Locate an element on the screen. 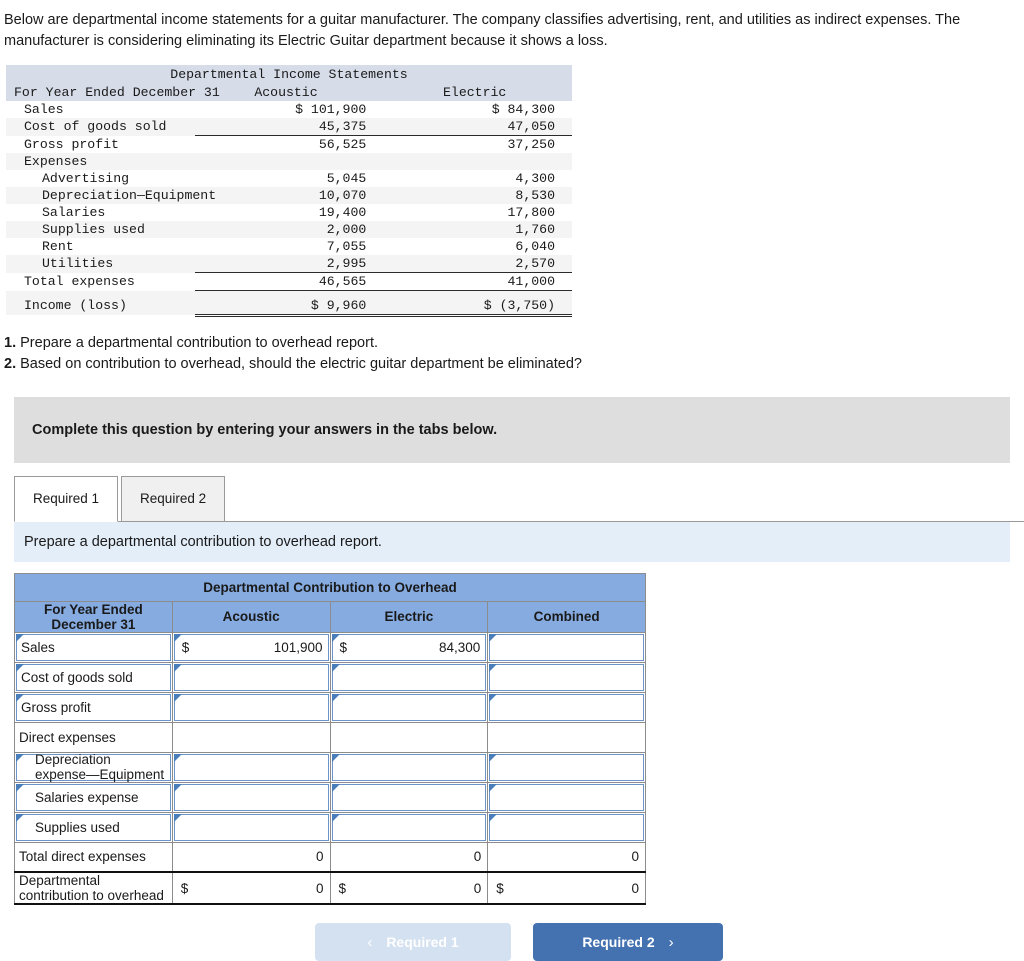 Image resolution: width=1024 pixels, height=961 pixels. amount-input-value: 84,300 is located at coordinates (409, 647).